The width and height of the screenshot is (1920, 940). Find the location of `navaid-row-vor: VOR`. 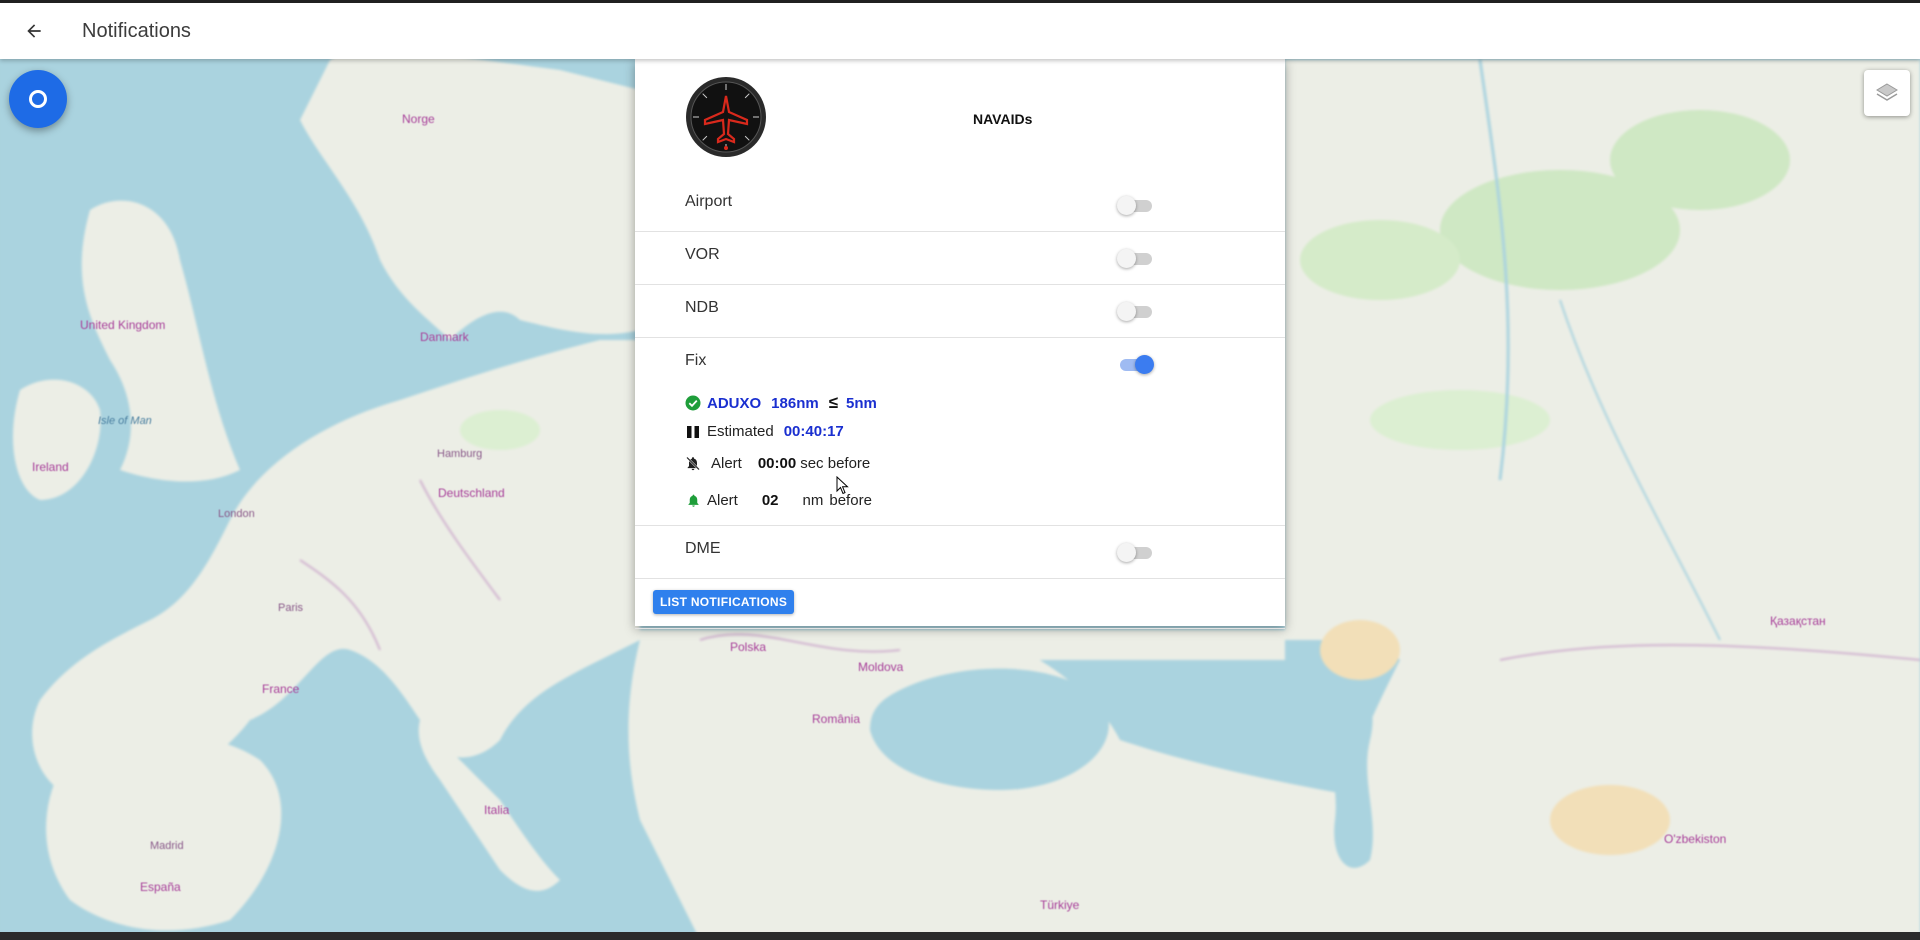

navaid-row-vor: VOR is located at coordinates (960, 258).